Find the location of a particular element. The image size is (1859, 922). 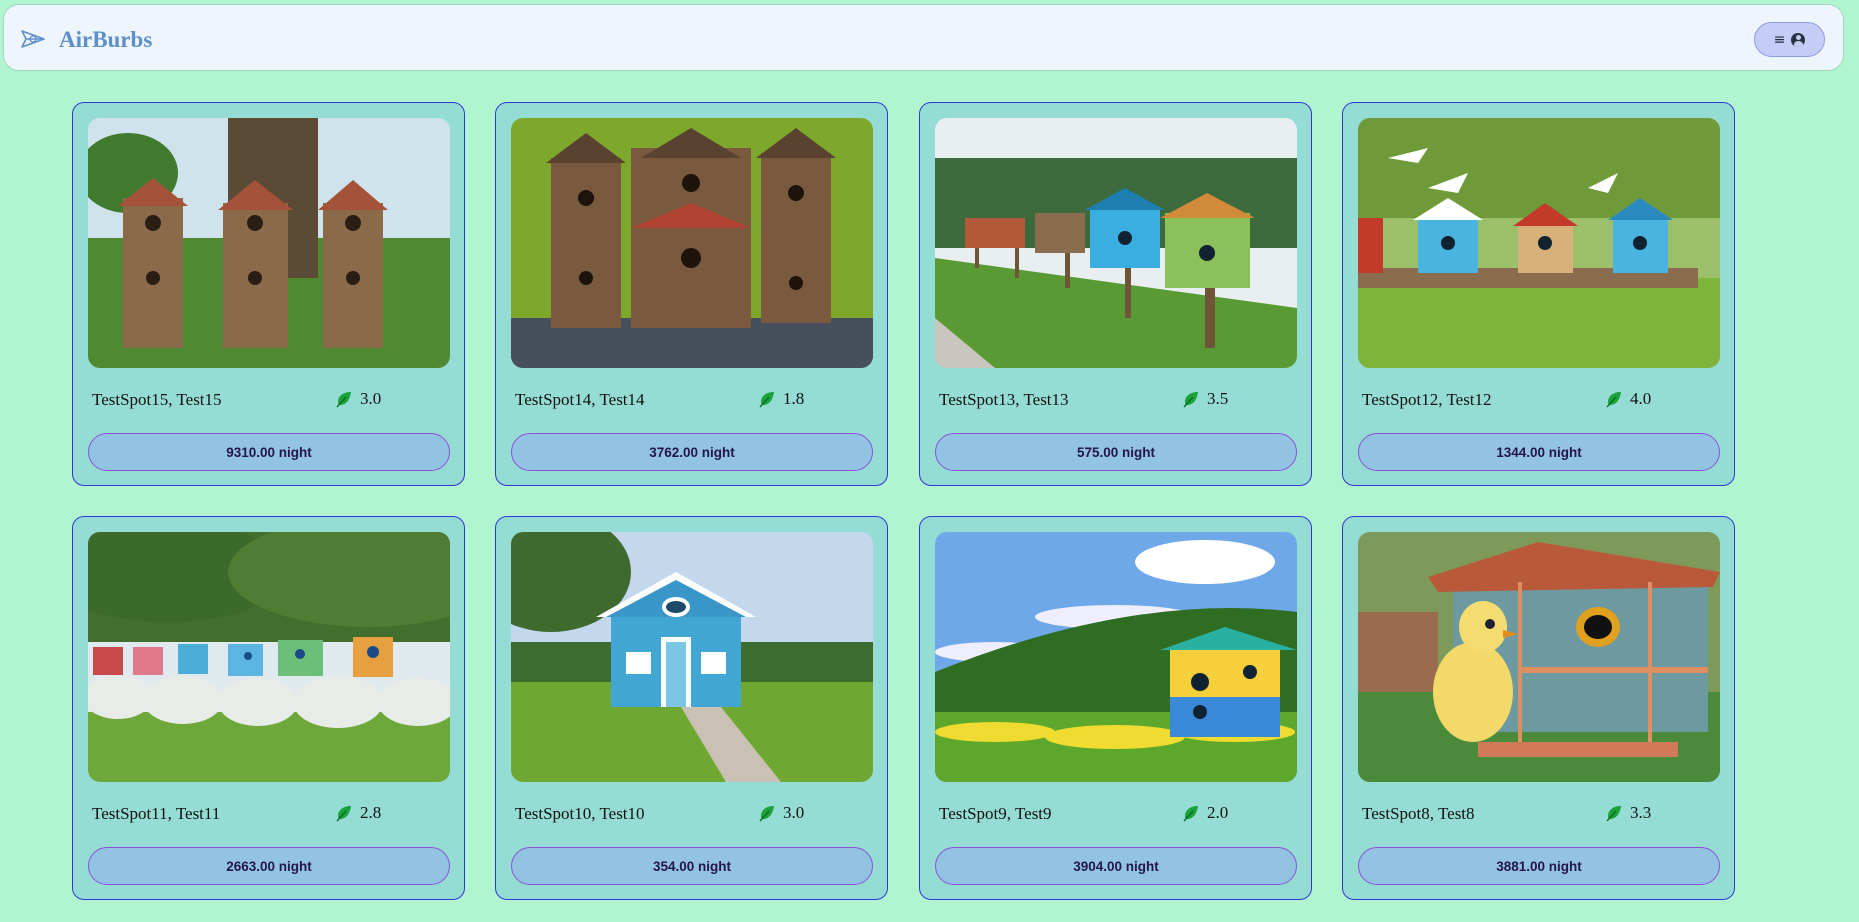

rating-value: 4.0 is located at coordinates (1641, 398).